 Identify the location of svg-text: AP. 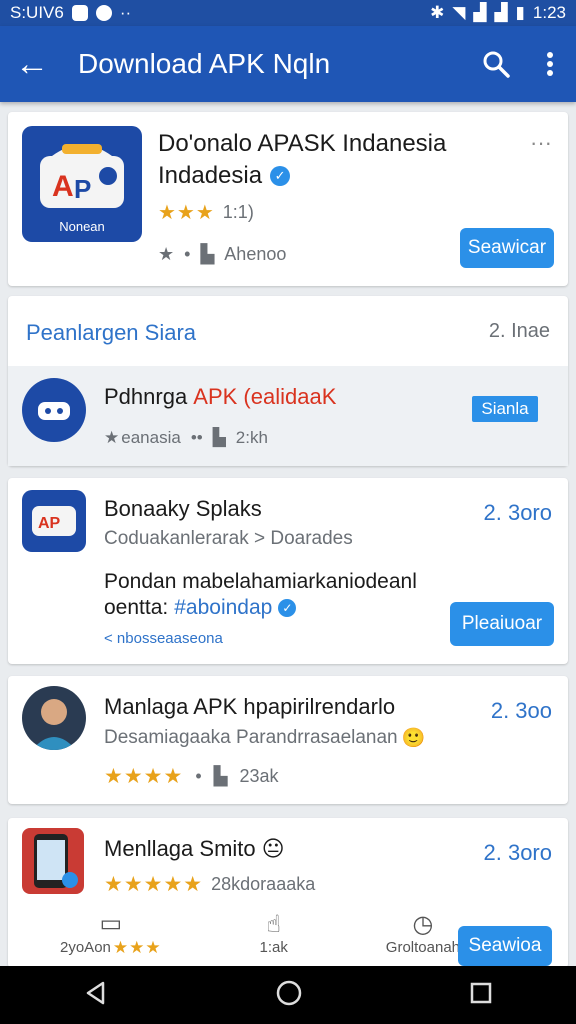
(49, 523).